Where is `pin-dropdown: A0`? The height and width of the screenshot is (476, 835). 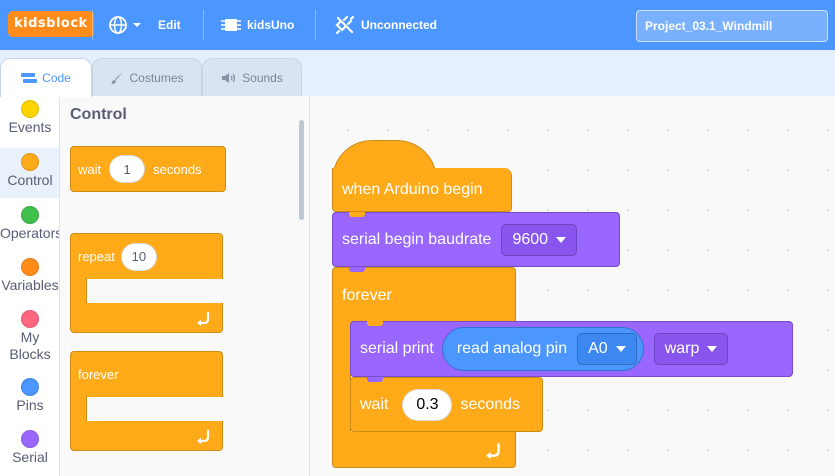
pin-dropdown: A0 is located at coordinates (607, 349).